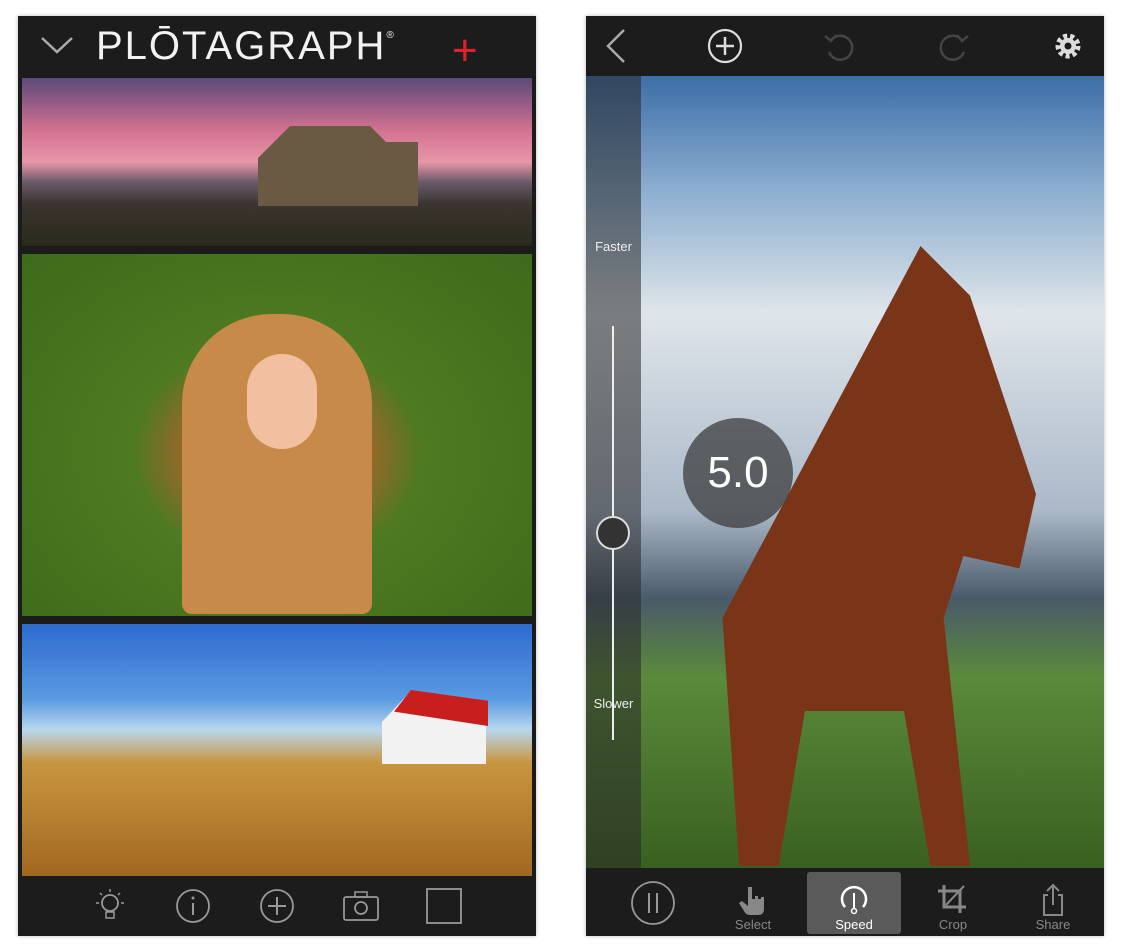 This screenshot has height=952, width=1122. I want to click on speed-tool-button: Speed, so click(854, 903).